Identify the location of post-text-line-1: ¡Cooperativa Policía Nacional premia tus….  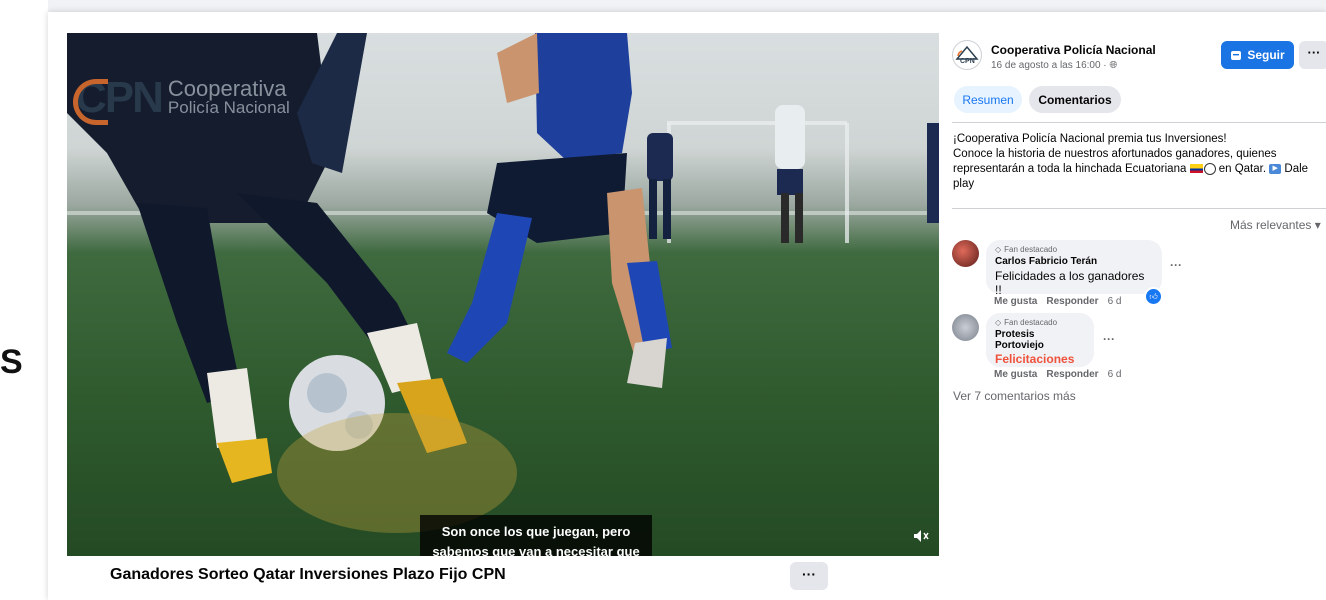
(1090, 139).